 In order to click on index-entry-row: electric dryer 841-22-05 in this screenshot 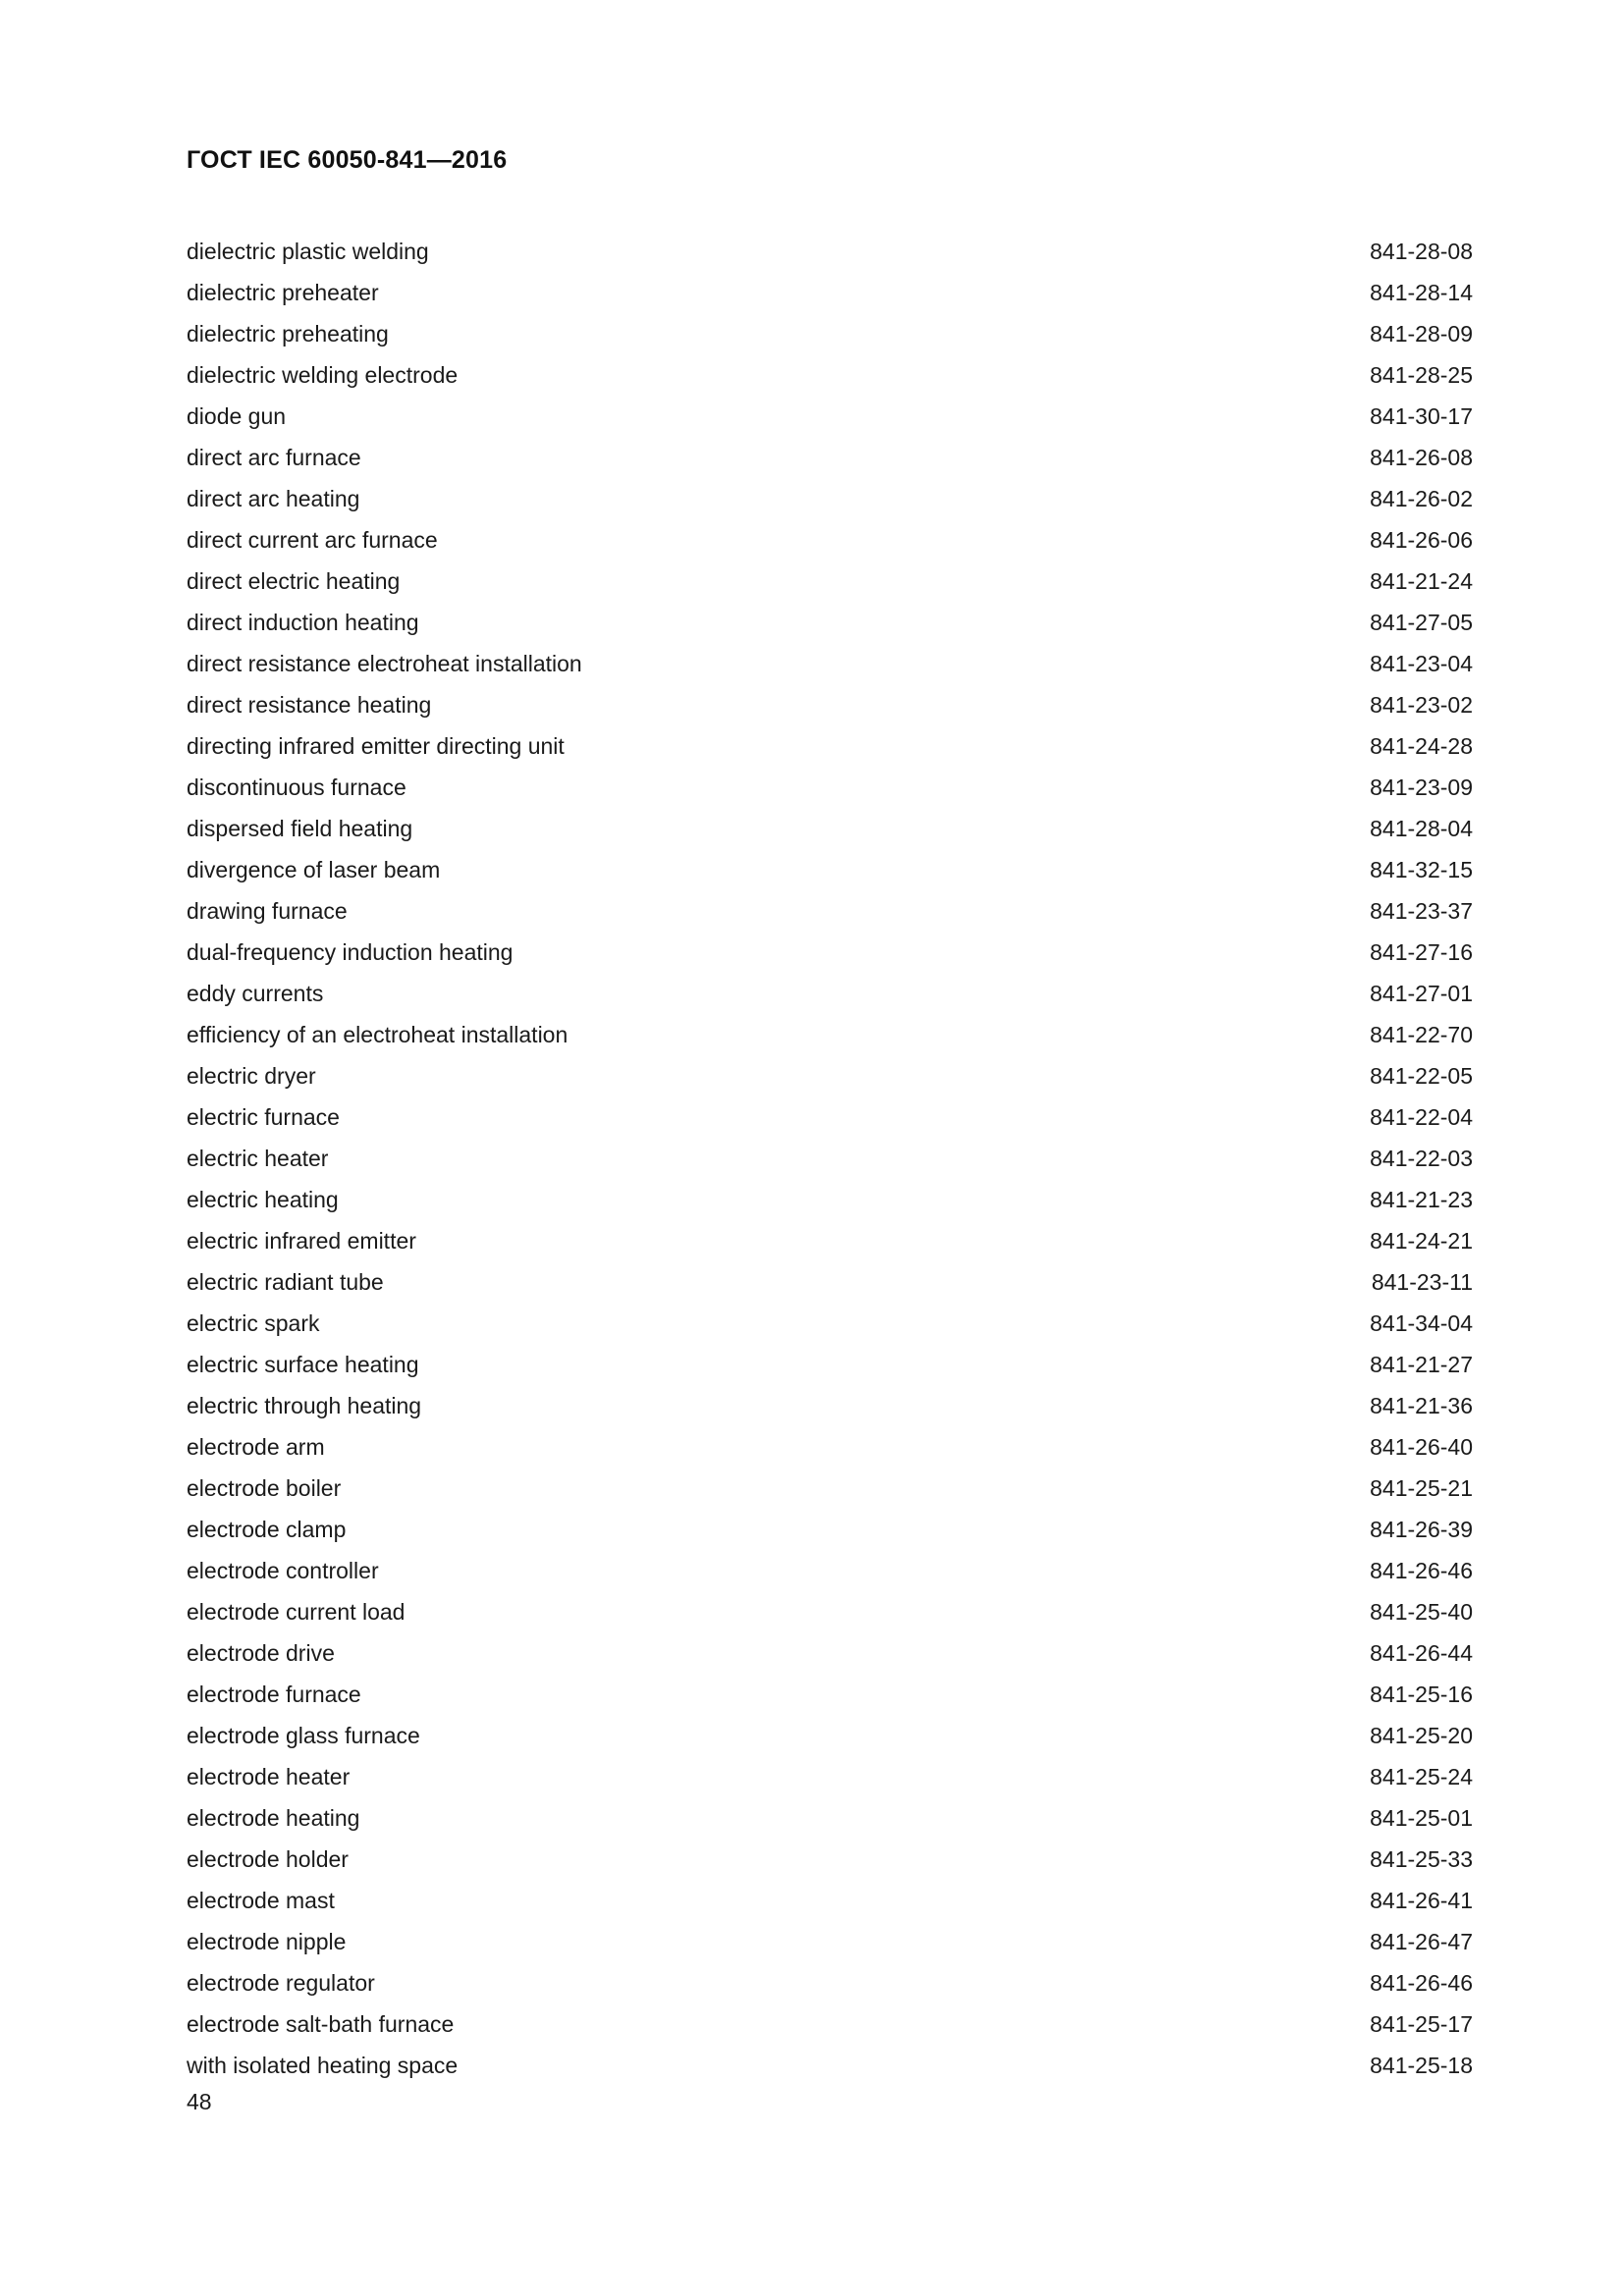, I will do `click(830, 1075)`.